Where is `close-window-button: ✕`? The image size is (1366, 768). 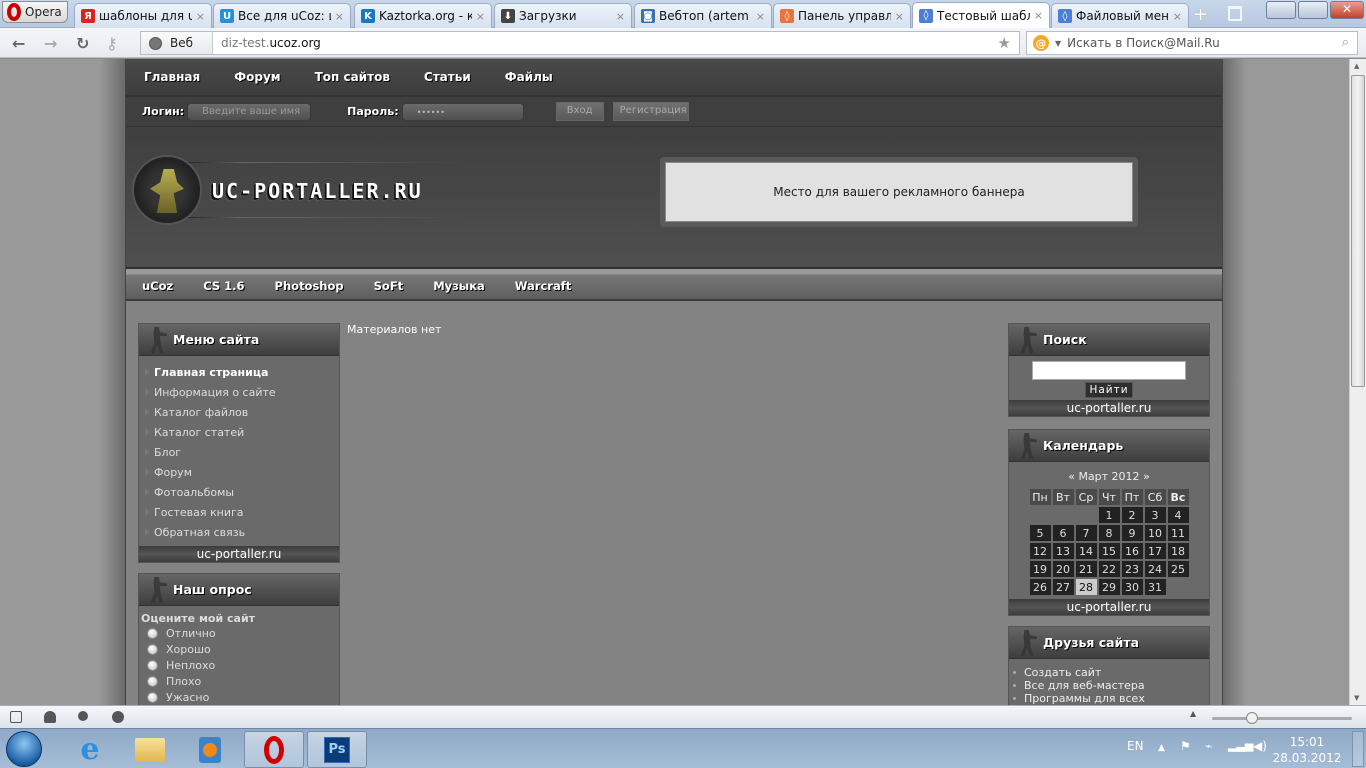 close-window-button: ✕ is located at coordinates (1347, 10).